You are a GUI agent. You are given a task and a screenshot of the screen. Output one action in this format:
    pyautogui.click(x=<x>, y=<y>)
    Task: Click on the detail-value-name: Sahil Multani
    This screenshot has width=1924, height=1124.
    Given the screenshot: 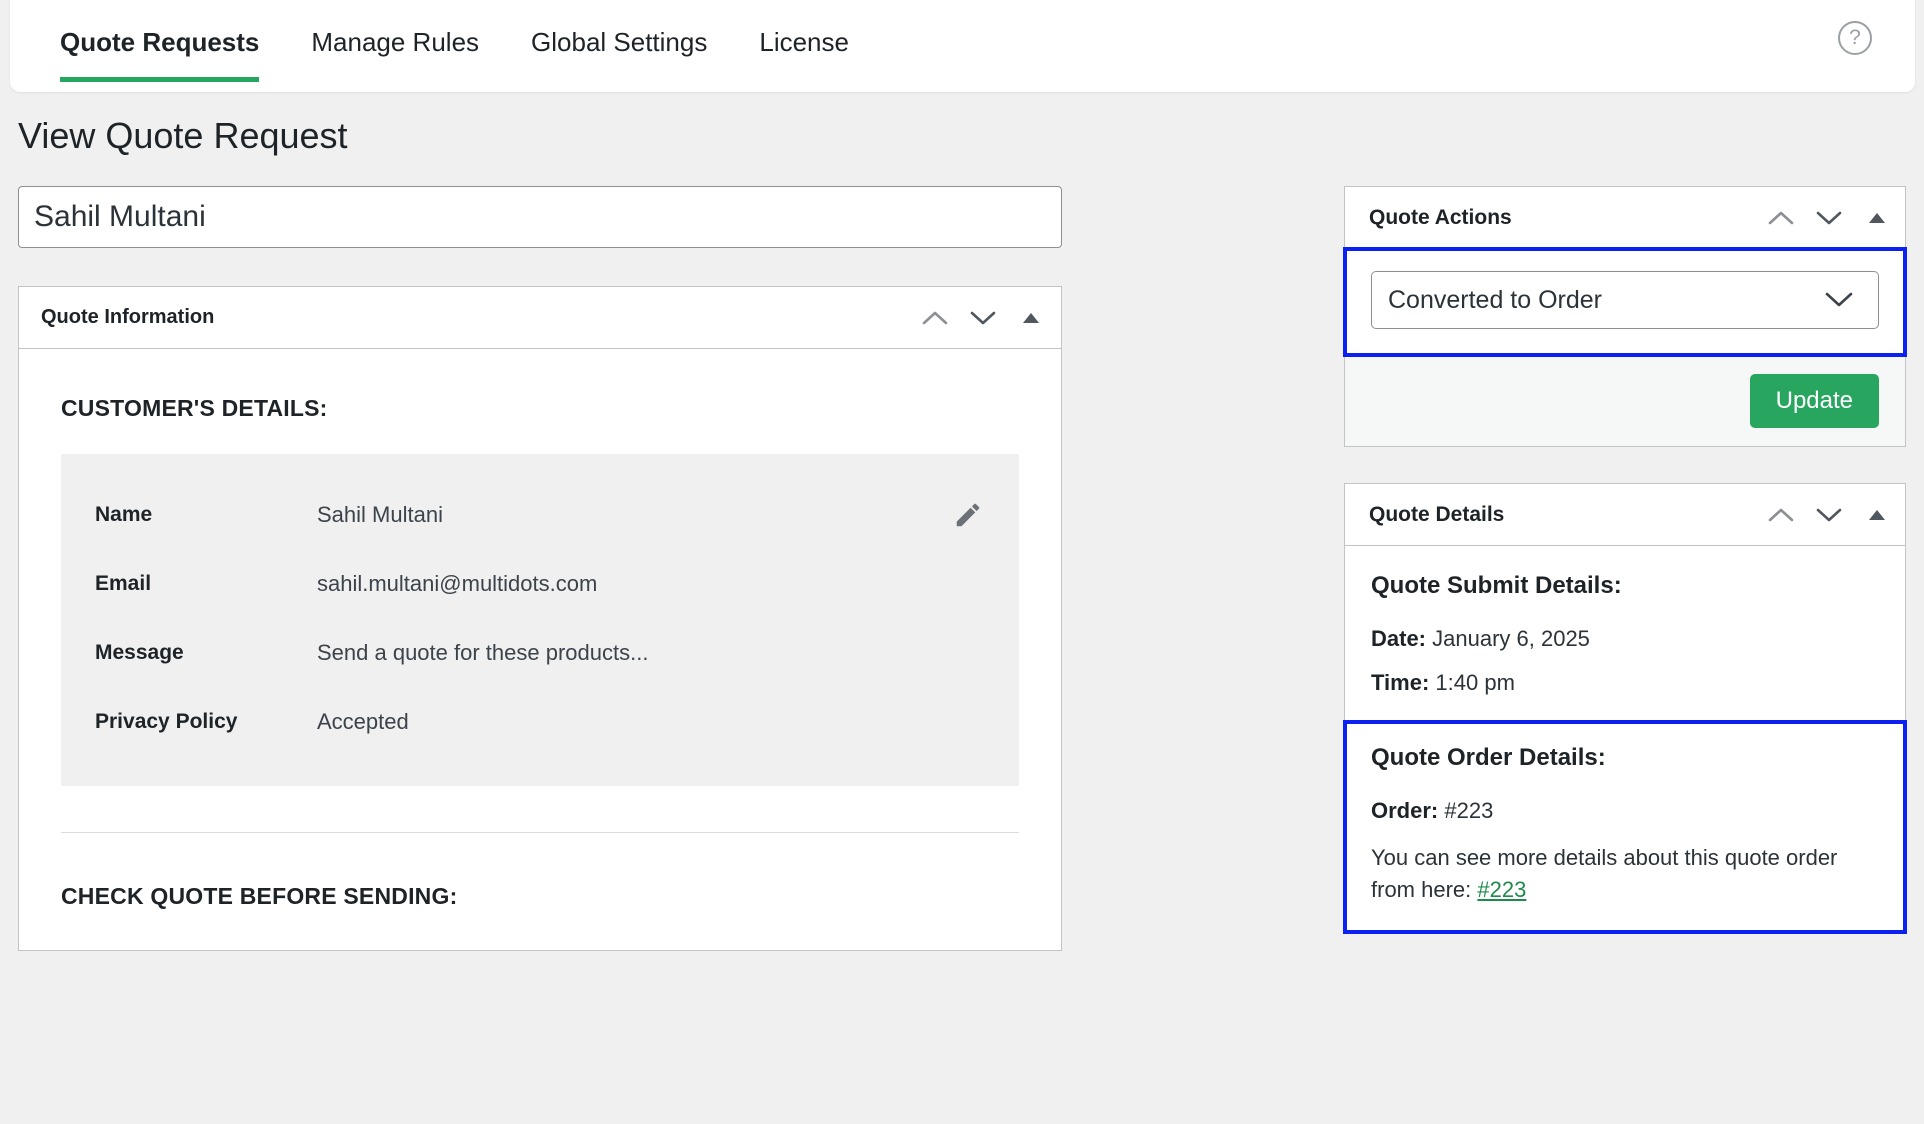 What is the action you would take?
    pyautogui.click(x=380, y=514)
    